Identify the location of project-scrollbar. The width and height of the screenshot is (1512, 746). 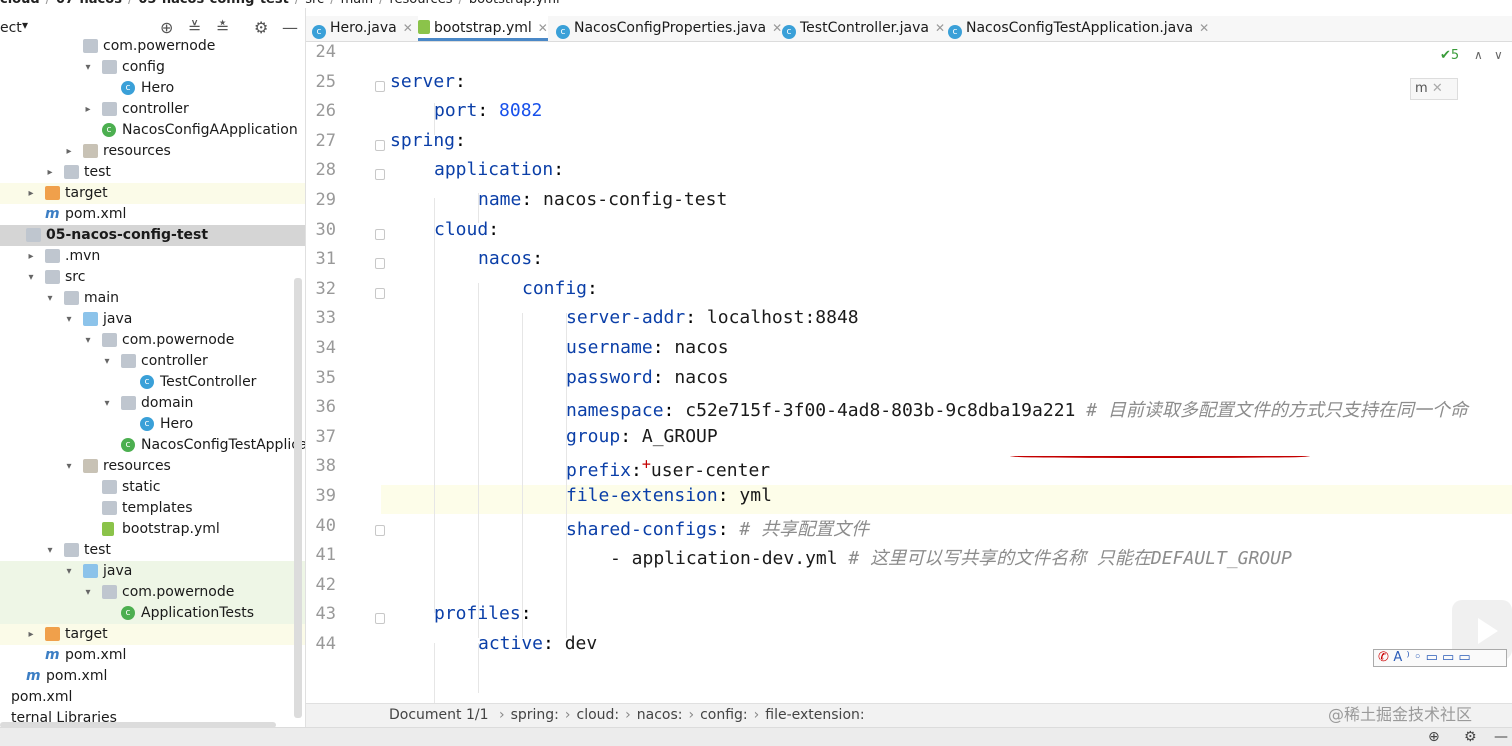
(298, 498).